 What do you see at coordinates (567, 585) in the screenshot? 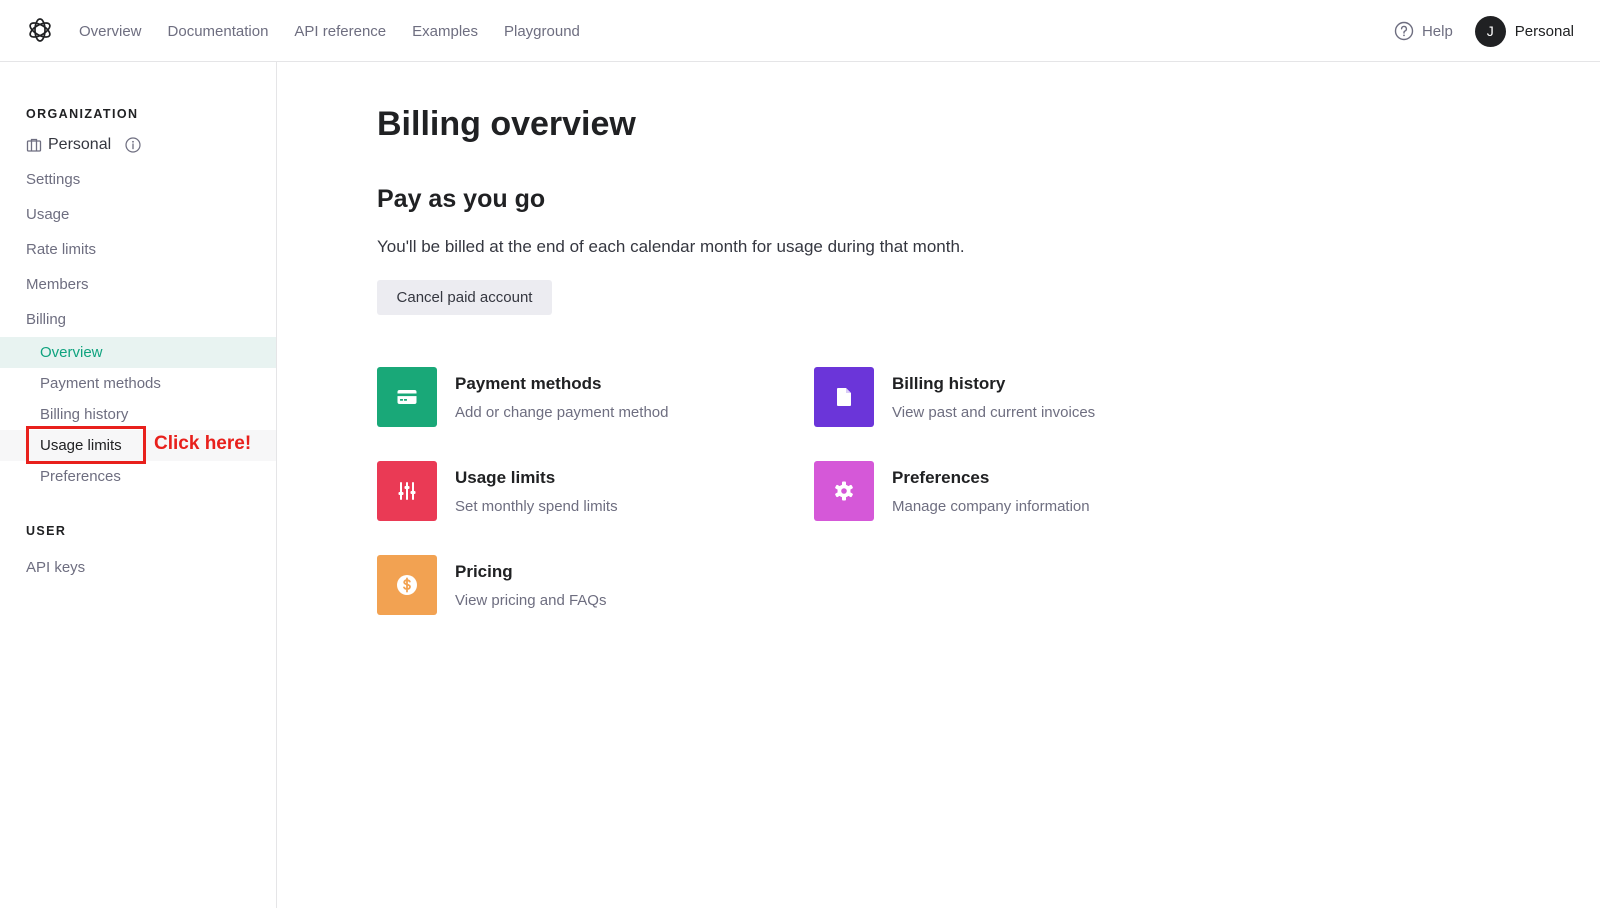
I see `card-pricing: Pricing View pricing and FAQs` at bounding box center [567, 585].